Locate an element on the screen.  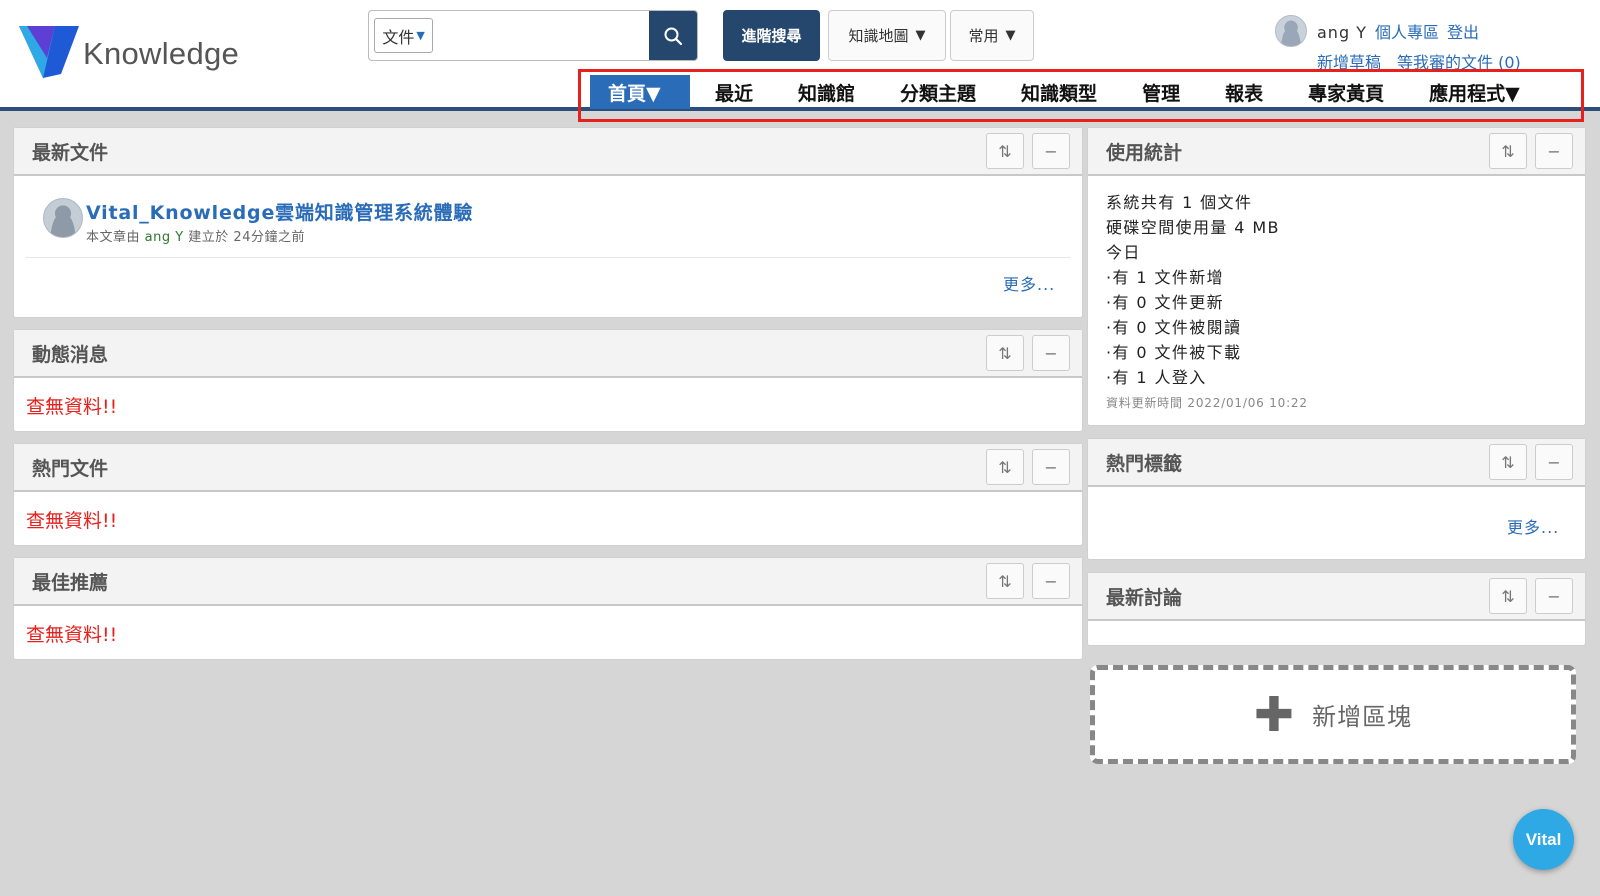
doc-title-link: Vital_Knowledge雲端知識管理系統體驗 is located at coordinates (279, 211).